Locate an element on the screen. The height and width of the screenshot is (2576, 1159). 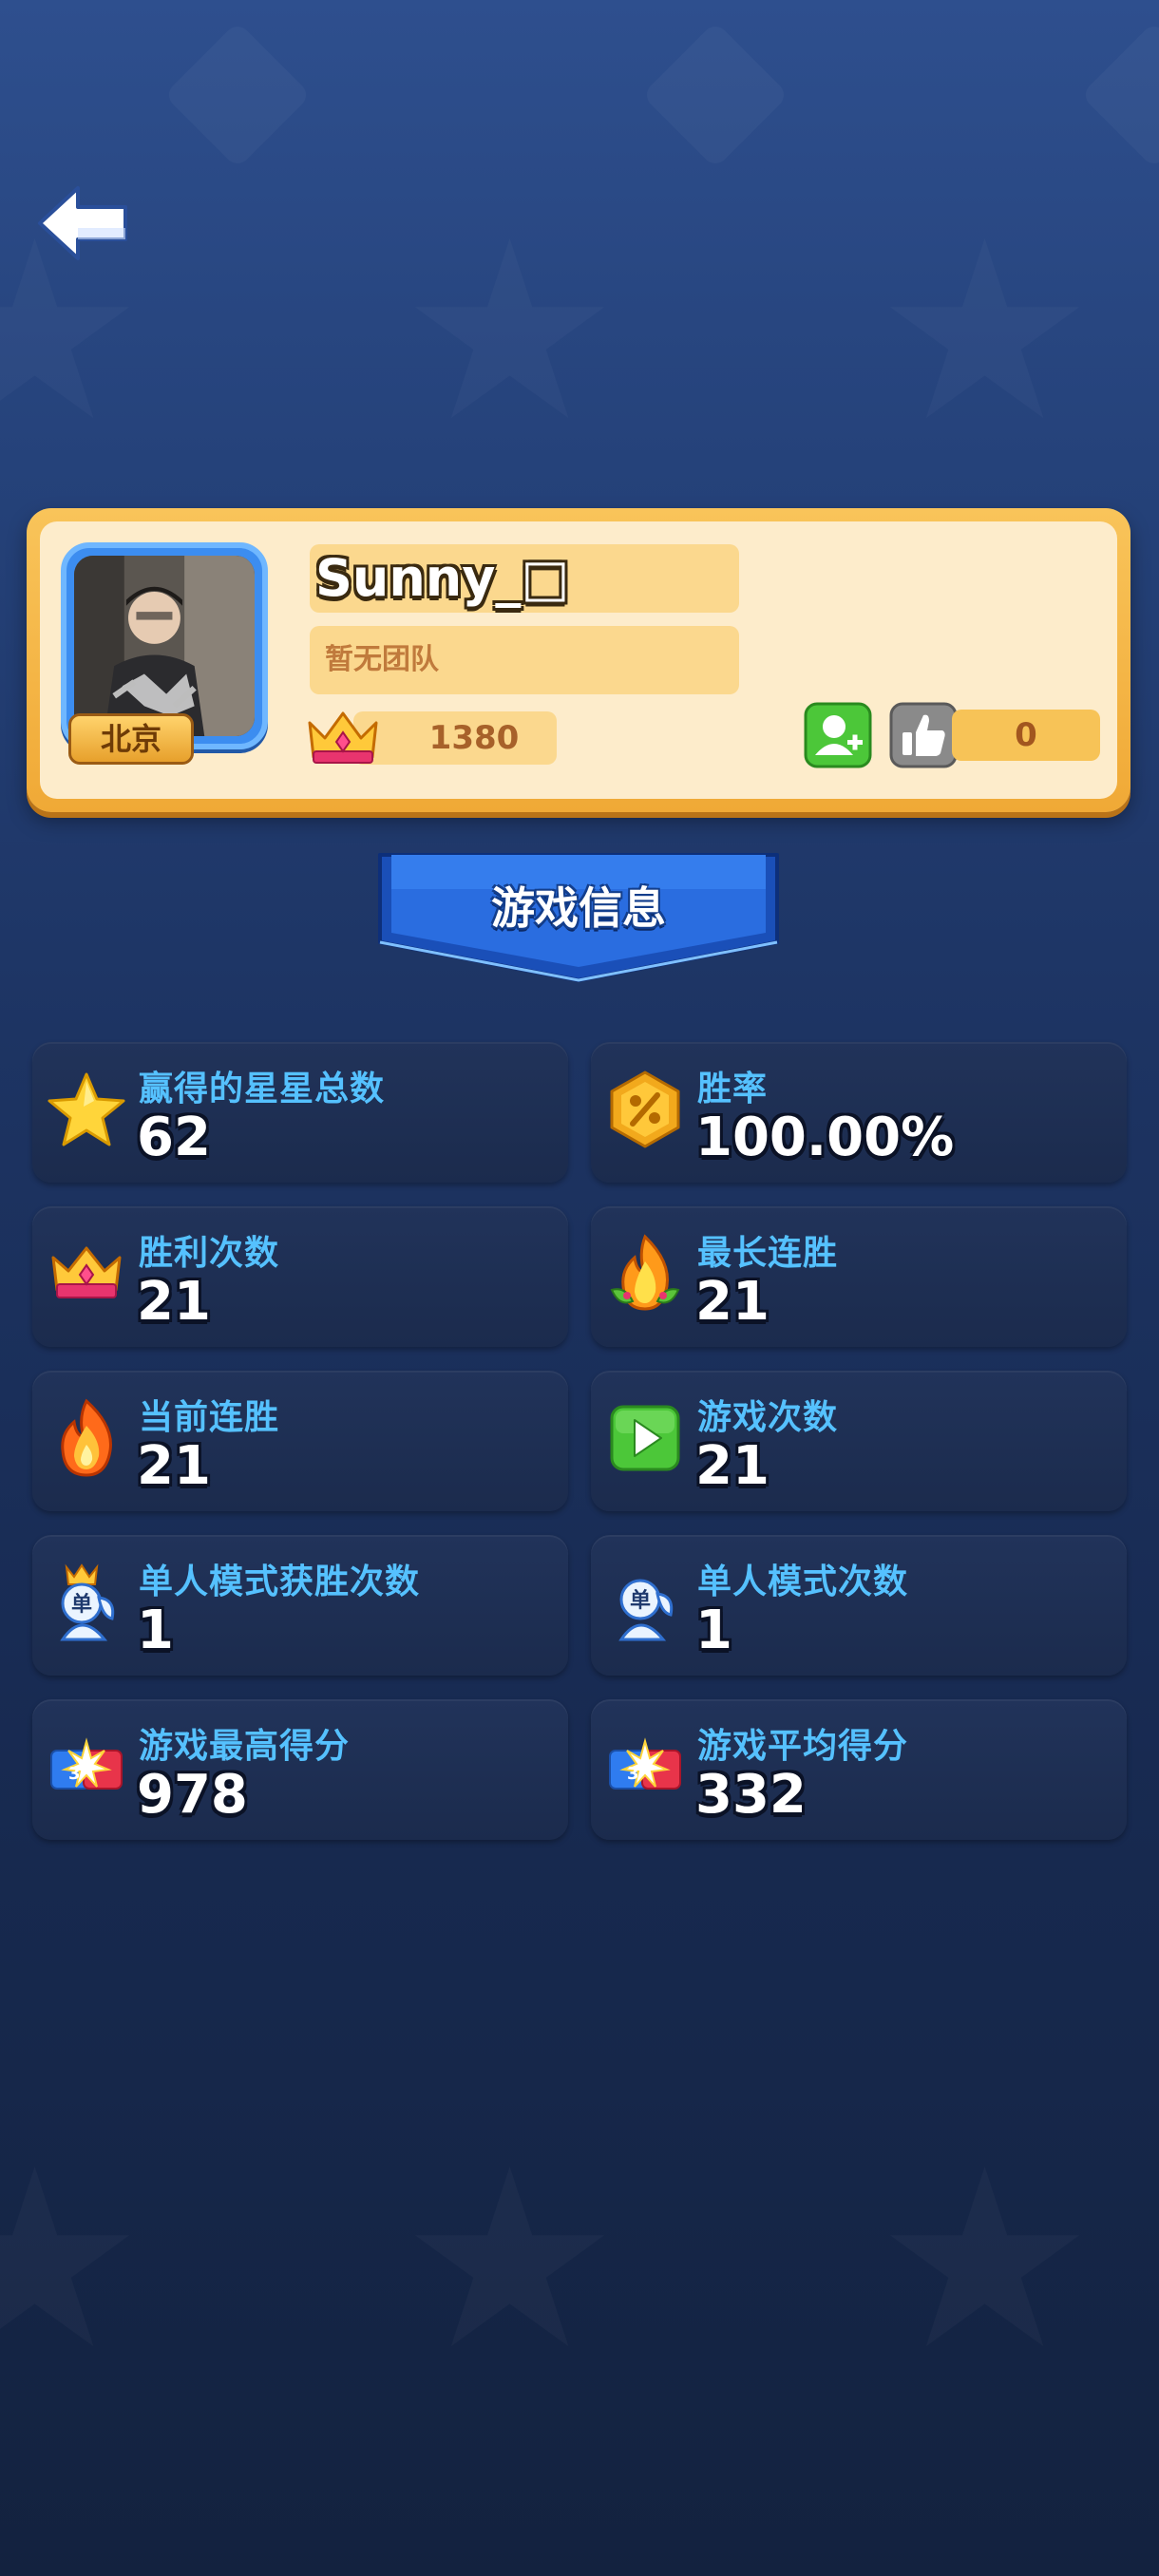
back-button is located at coordinates (83, 223).